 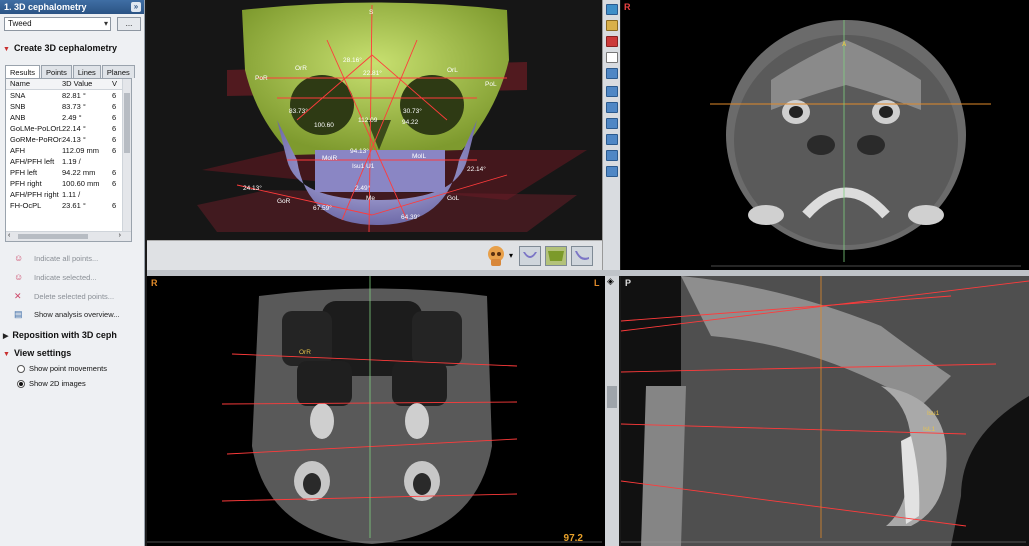 I want to click on cell-value: 83.73 °, so click(x=74, y=106).